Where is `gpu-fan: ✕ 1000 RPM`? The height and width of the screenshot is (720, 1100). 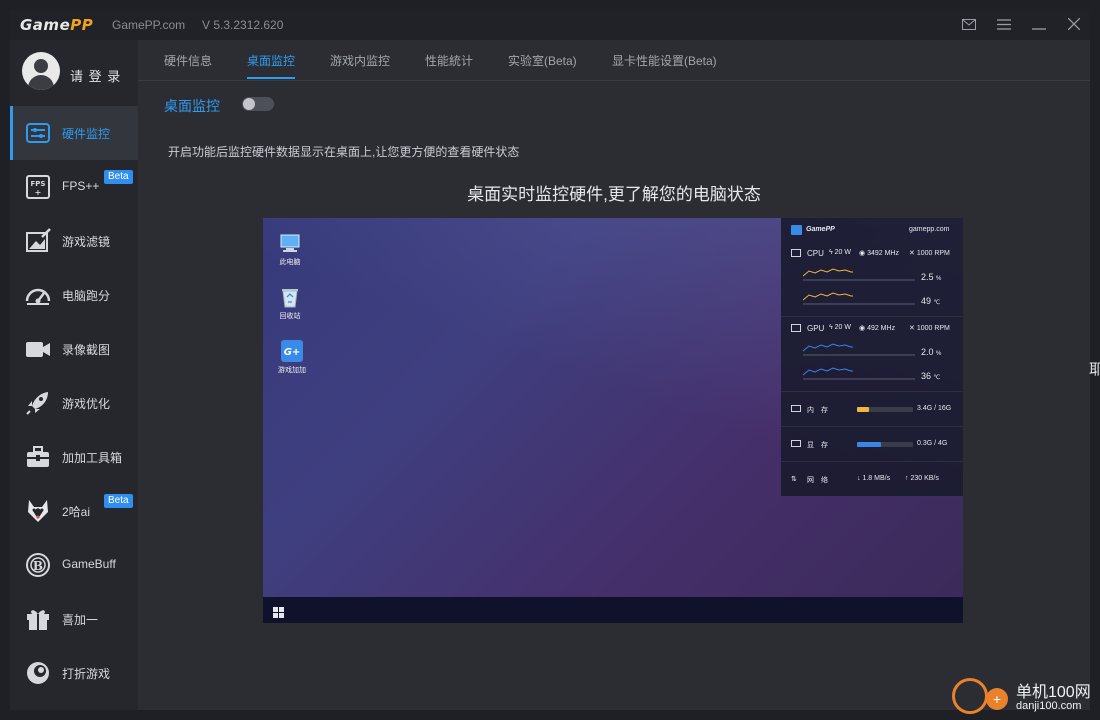 gpu-fan: ✕ 1000 RPM is located at coordinates (929, 328).